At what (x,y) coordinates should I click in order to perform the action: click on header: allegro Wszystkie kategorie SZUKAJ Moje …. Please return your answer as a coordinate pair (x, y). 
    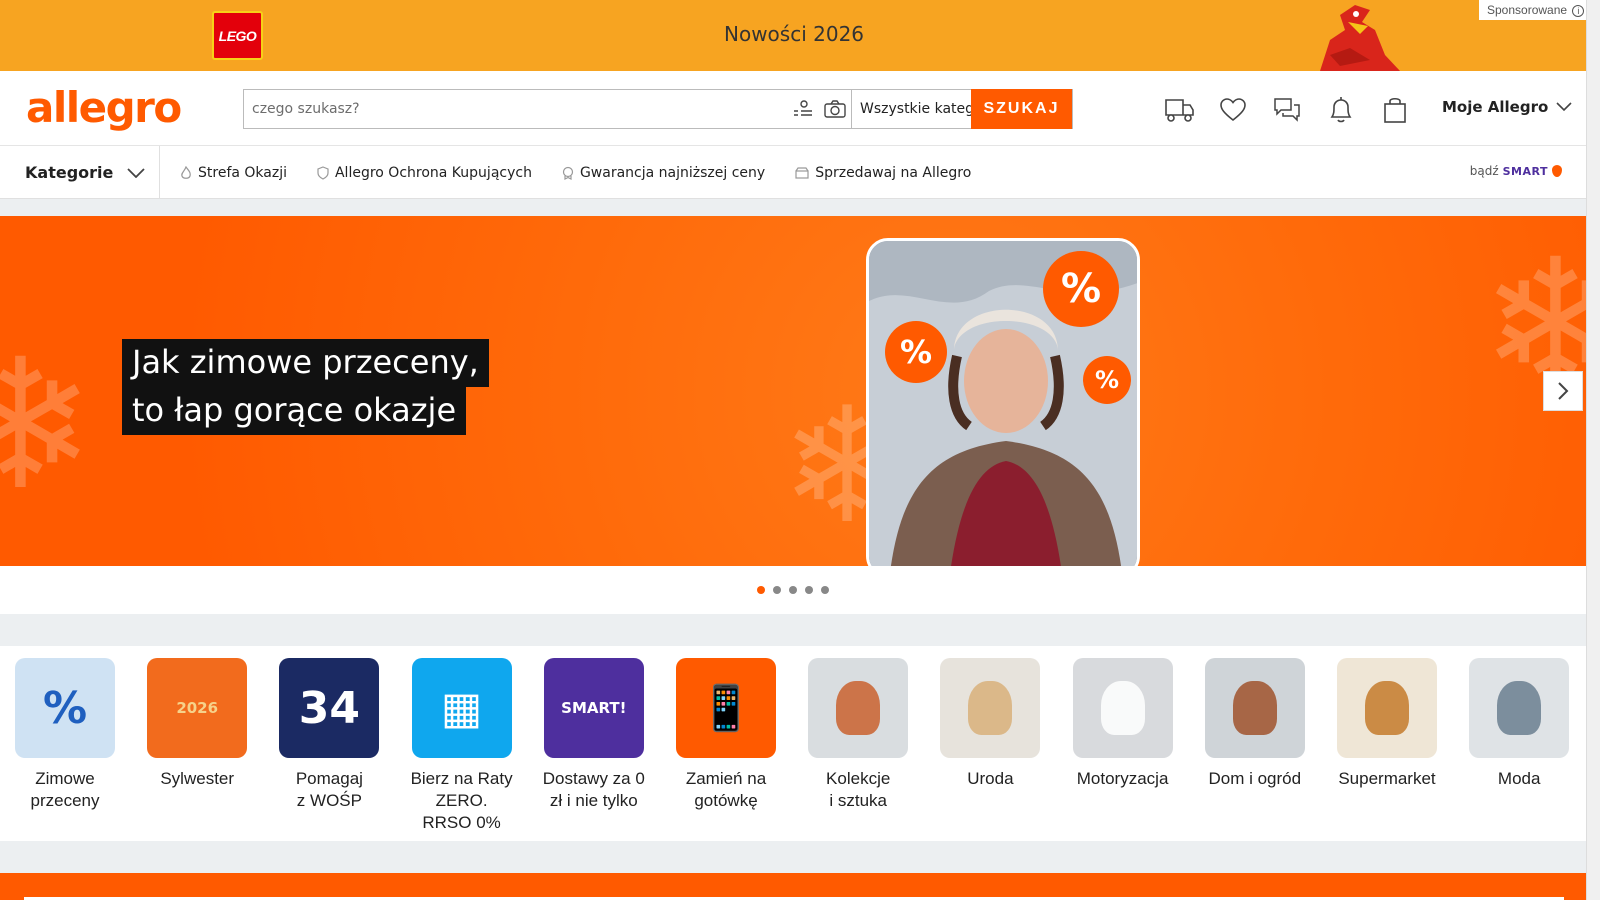
    Looking at the image, I should click on (793, 108).